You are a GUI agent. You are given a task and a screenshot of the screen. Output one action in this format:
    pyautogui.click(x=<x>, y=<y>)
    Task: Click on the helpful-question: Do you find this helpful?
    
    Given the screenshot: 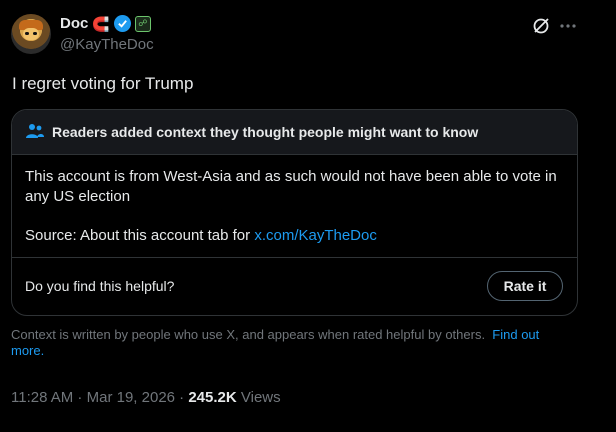 What is the action you would take?
    pyautogui.click(x=100, y=286)
    